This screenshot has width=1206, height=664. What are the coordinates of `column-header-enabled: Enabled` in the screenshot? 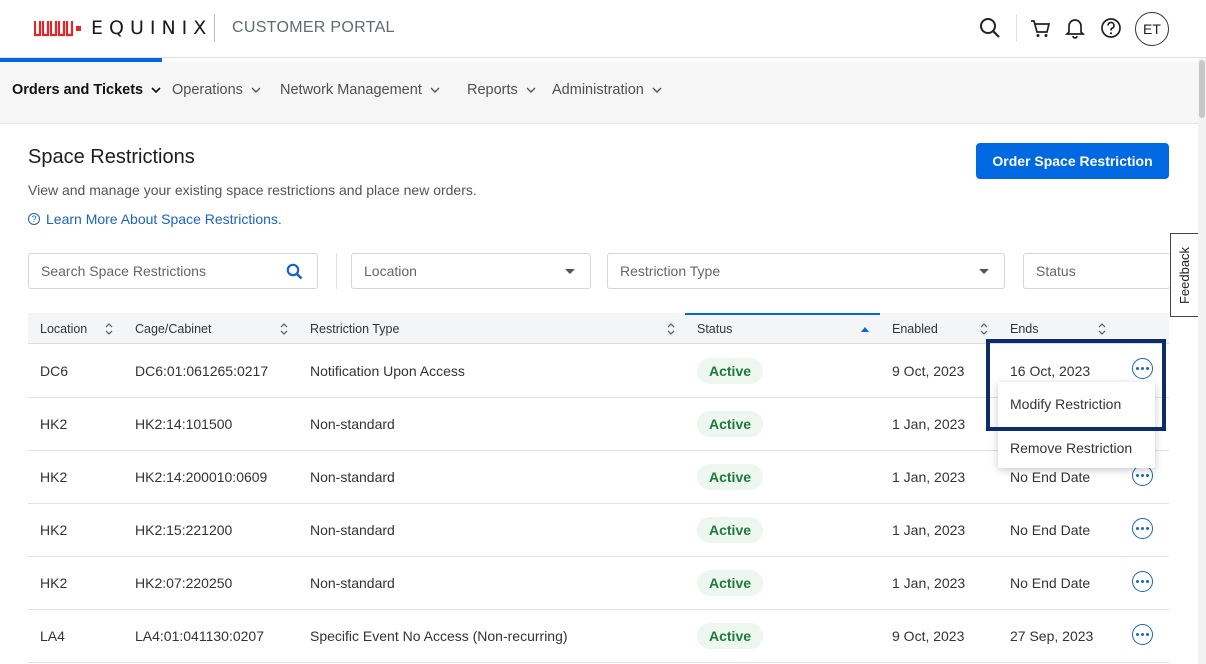 It's located at (915, 329).